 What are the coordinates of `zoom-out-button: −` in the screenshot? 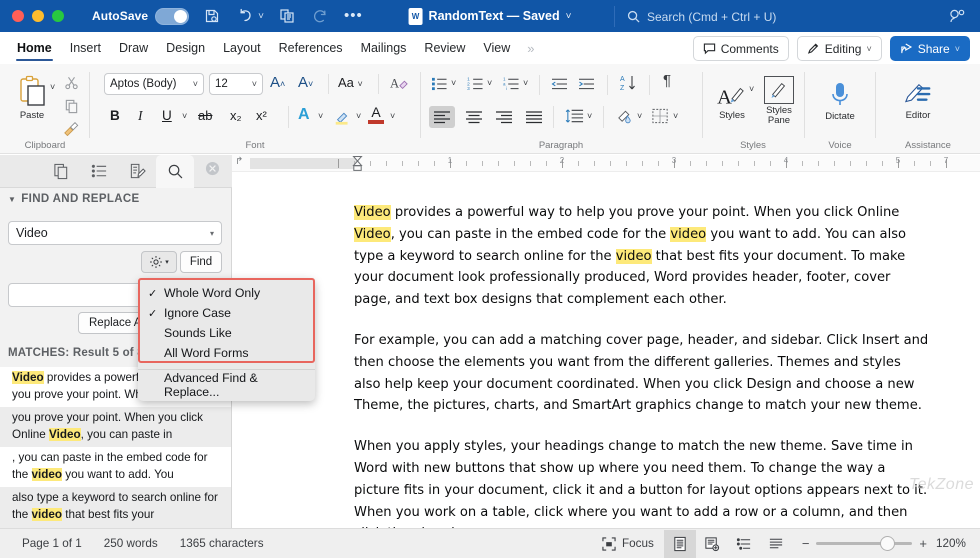 It's located at (806, 543).